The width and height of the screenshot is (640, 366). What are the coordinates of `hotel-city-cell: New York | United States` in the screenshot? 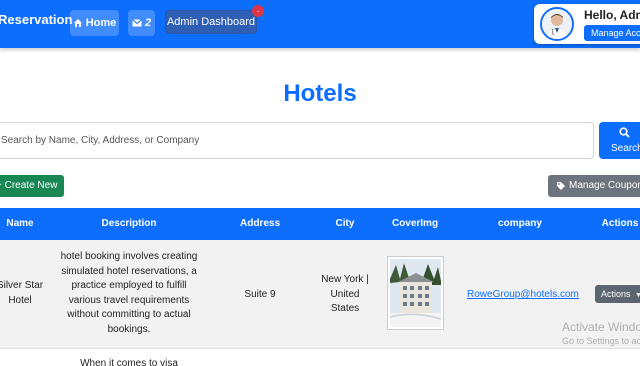 It's located at (345, 294).